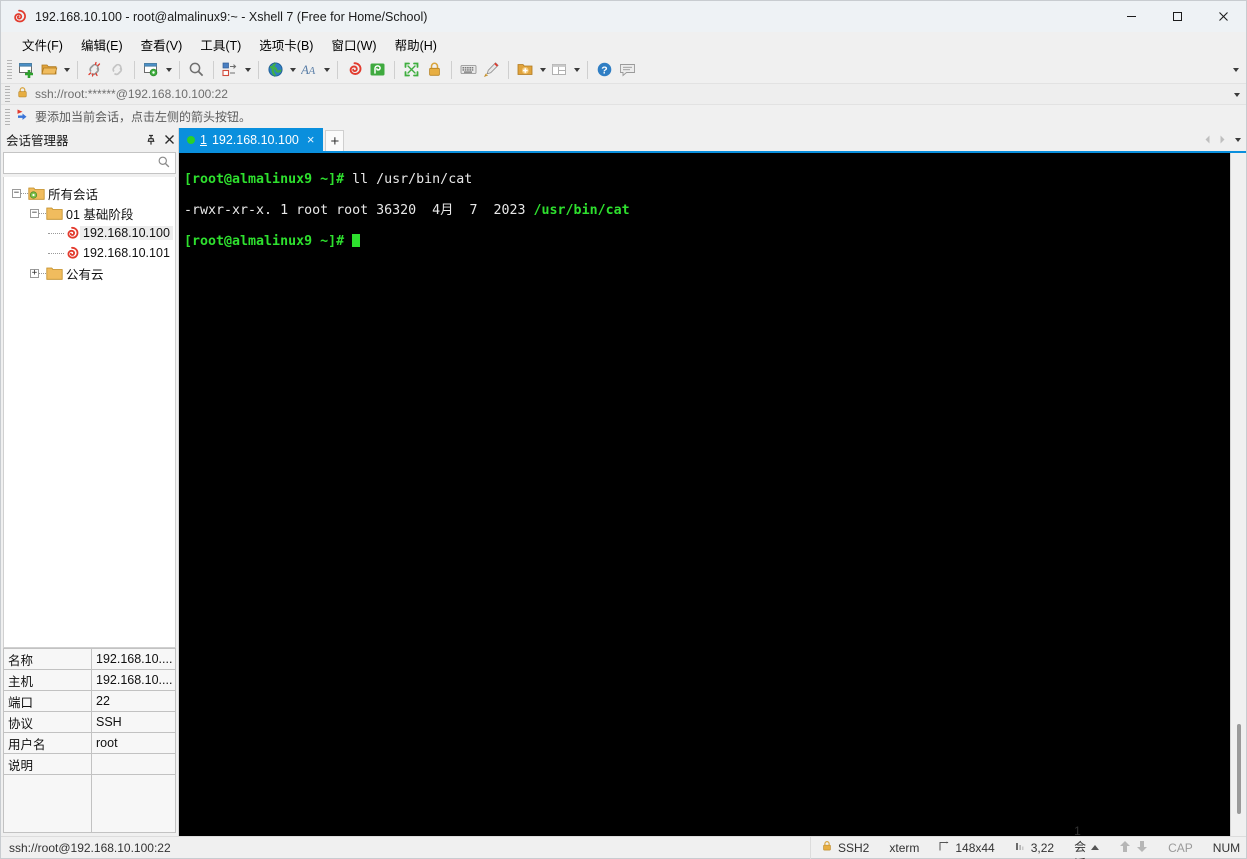  What do you see at coordinates (47, 701) in the screenshot?
I see `property-key: 端口` at bounding box center [47, 701].